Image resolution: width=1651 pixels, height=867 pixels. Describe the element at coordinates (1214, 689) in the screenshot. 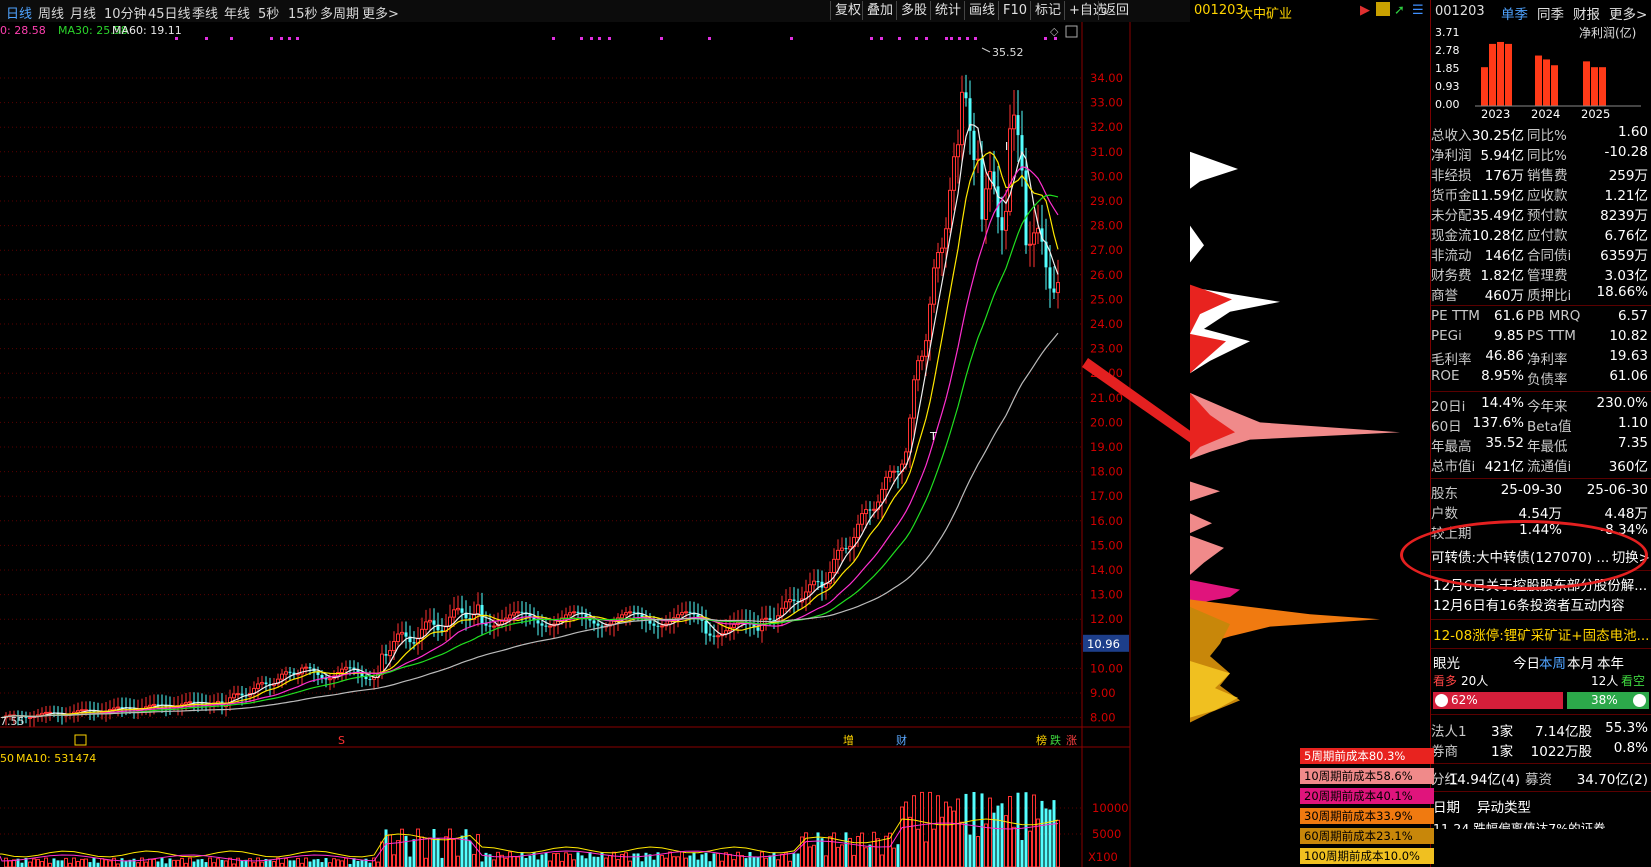

I see `chip-yellow` at that location.